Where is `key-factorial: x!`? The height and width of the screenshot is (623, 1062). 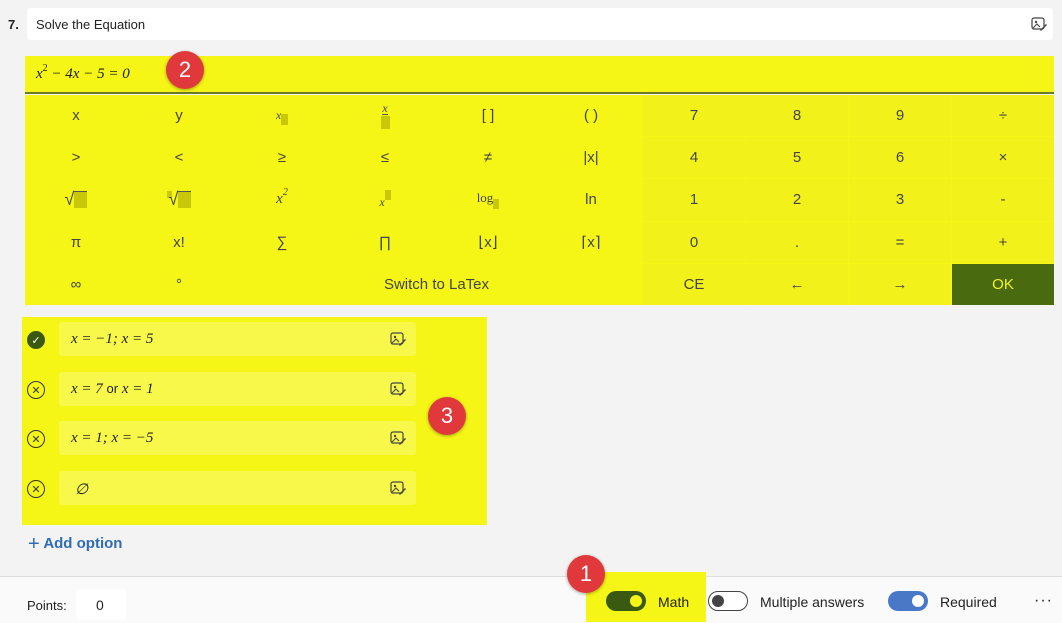
key-factorial: x! is located at coordinates (179, 242).